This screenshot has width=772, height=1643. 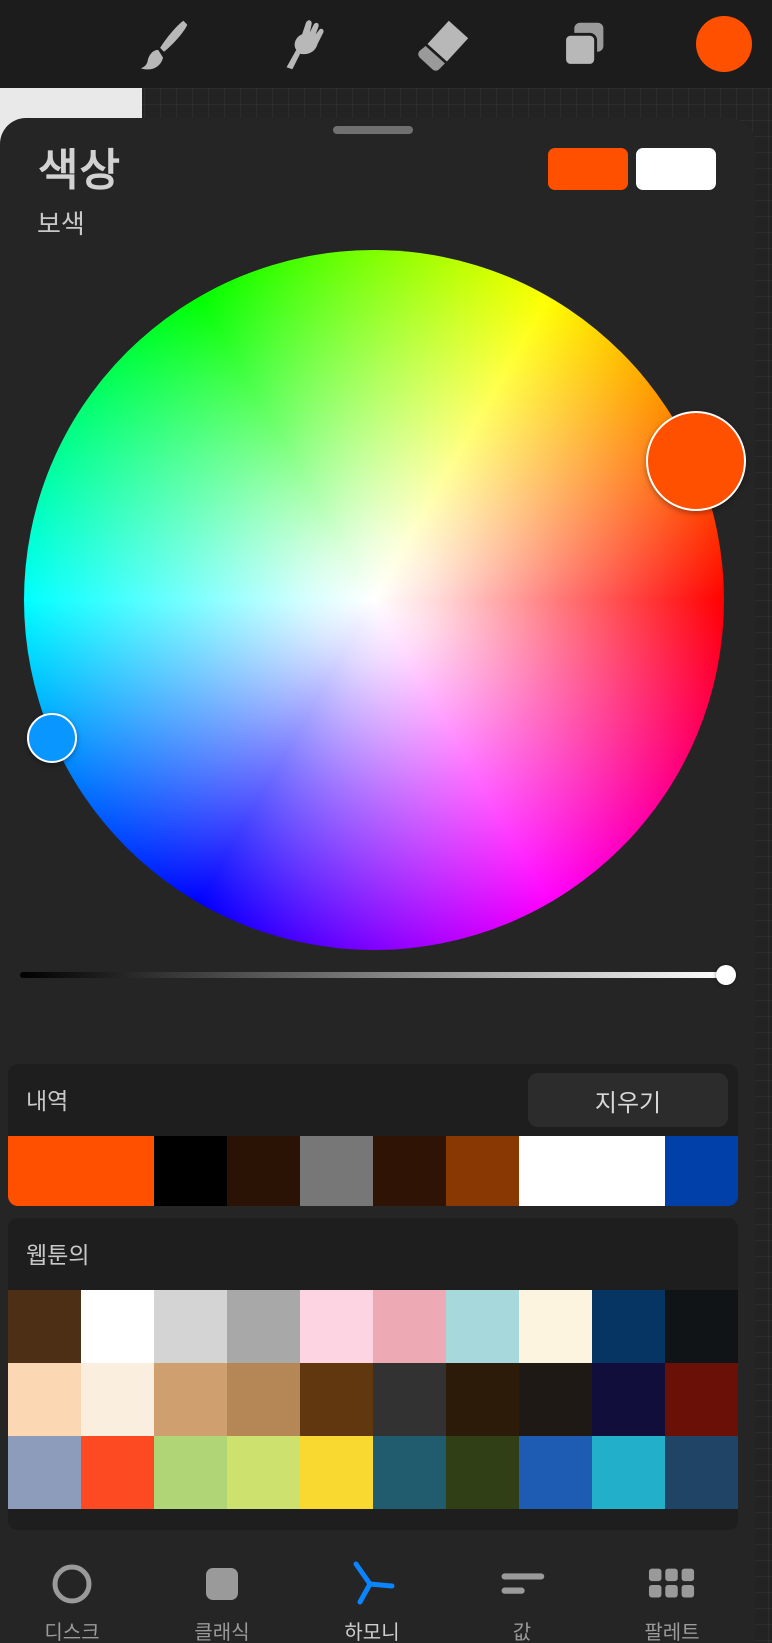 What do you see at coordinates (676, 169) in the screenshot?
I see `secondary-color-swatch` at bounding box center [676, 169].